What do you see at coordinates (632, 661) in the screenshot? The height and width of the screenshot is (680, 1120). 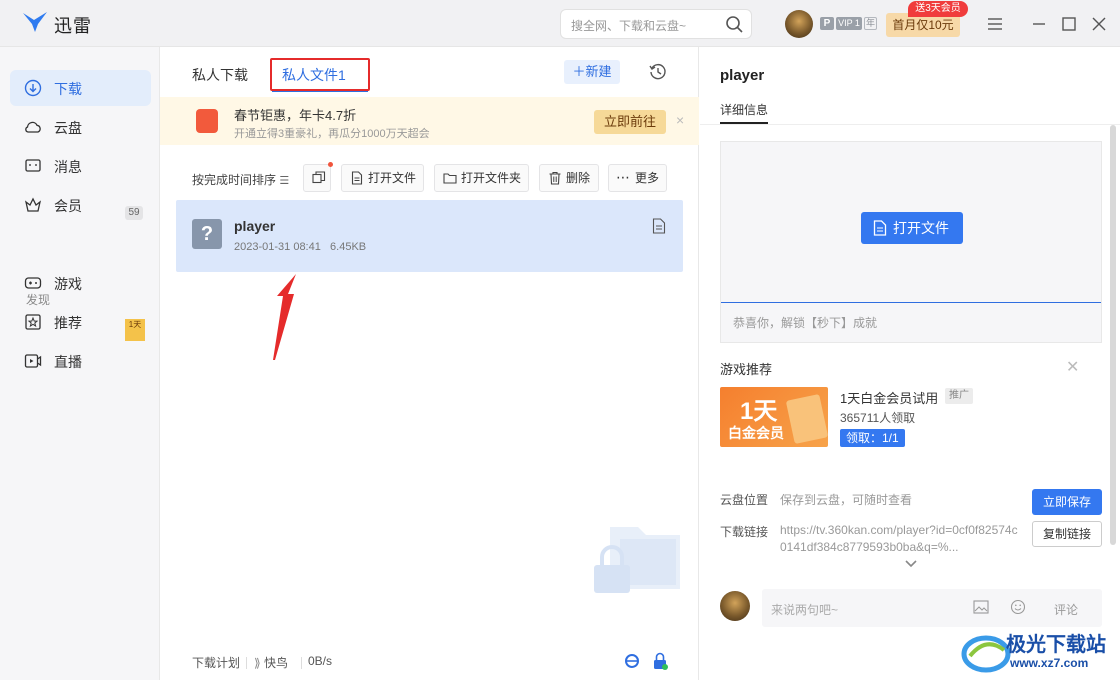 I see `browser-icon` at bounding box center [632, 661].